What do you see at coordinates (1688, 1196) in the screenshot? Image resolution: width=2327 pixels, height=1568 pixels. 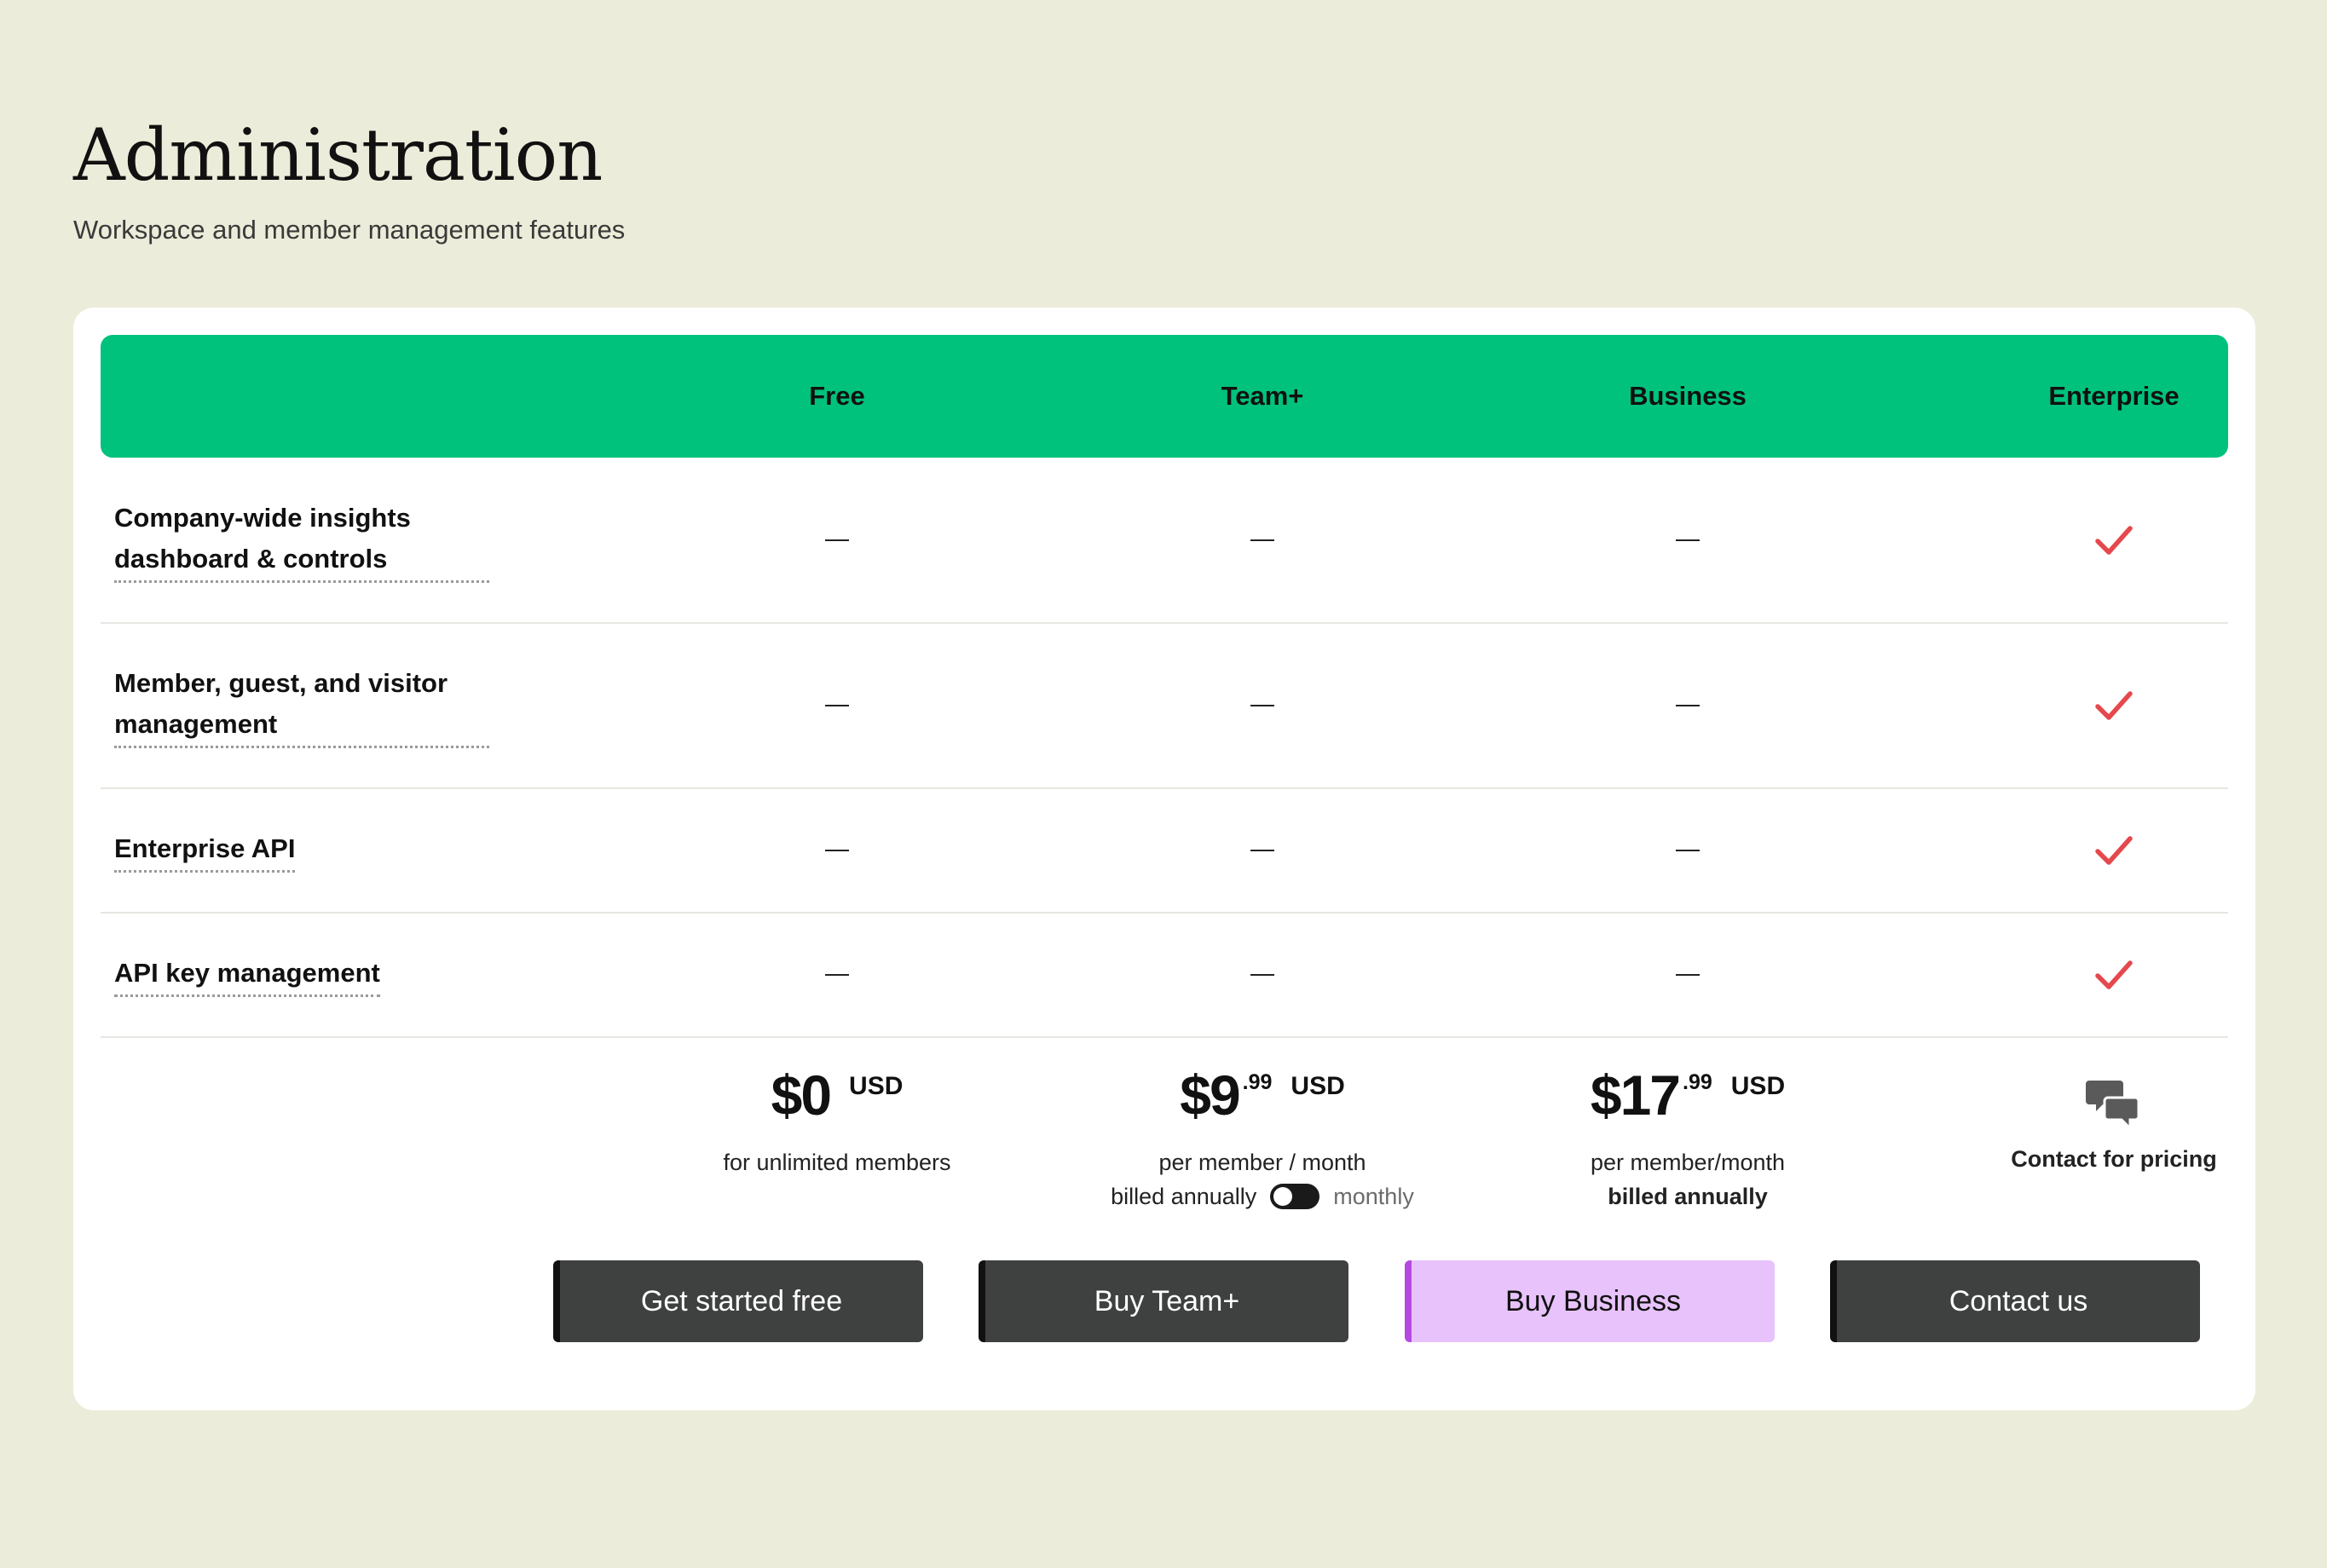 I see `billing-note: billed annually` at bounding box center [1688, 1196].